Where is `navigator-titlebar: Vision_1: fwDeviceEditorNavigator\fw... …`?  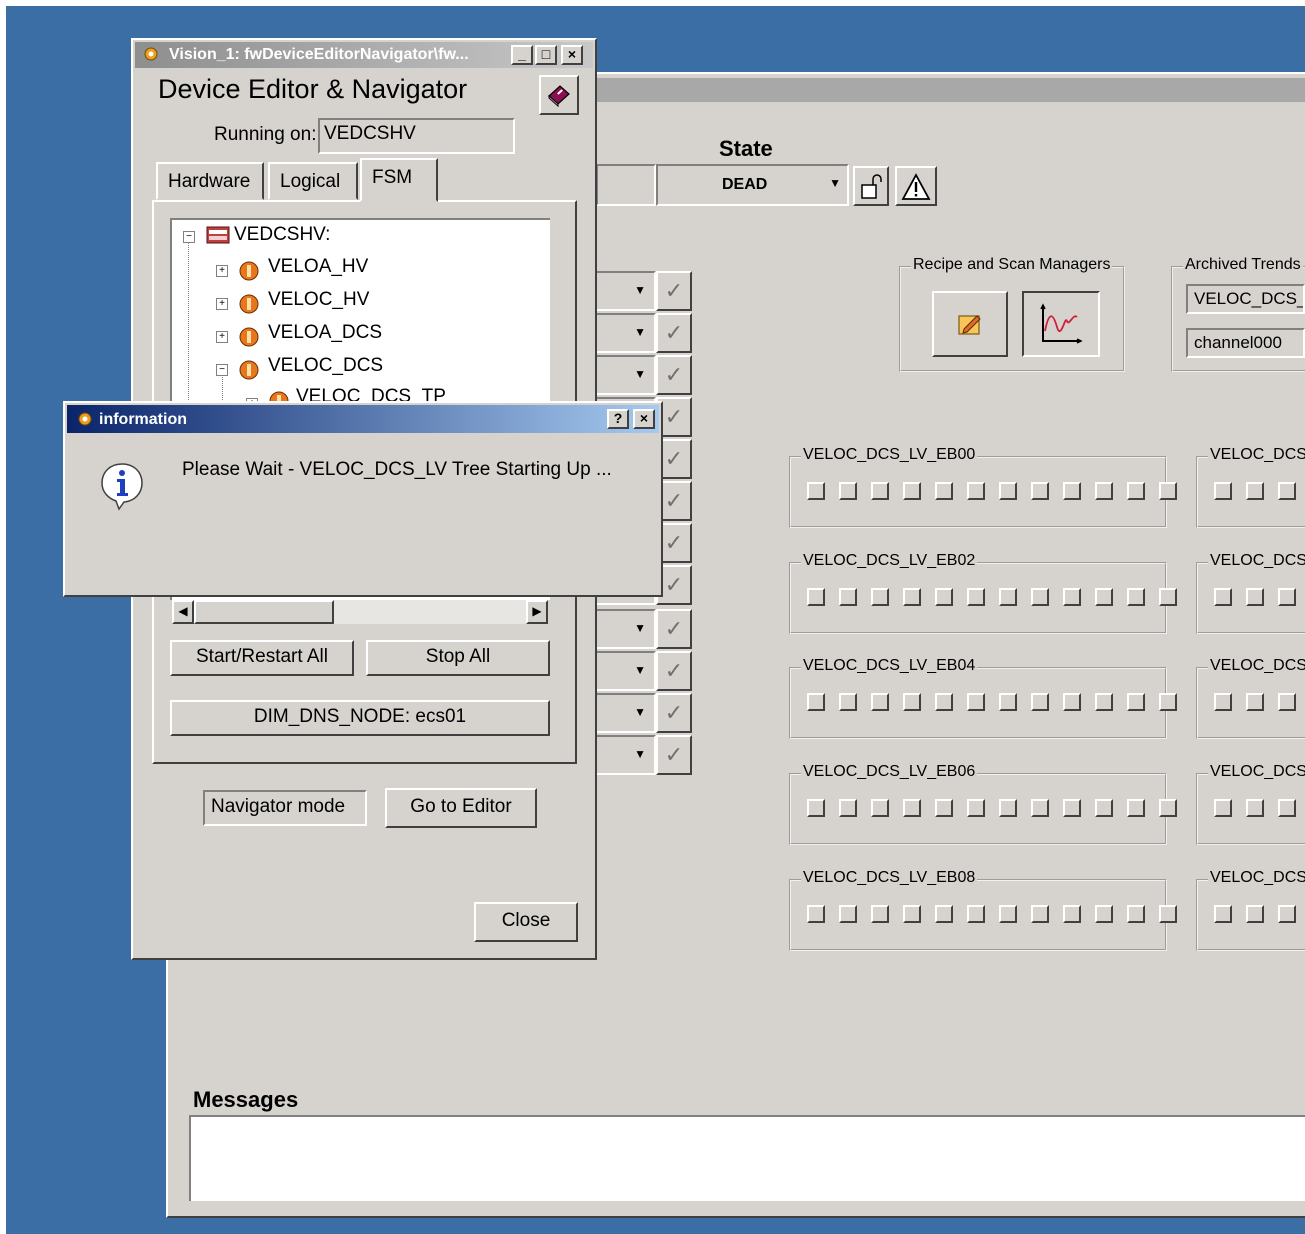 navigator-titlebar: Vision_1: fwDeviceEditorNavigator\fw... … is located at coordinates (364, 55).